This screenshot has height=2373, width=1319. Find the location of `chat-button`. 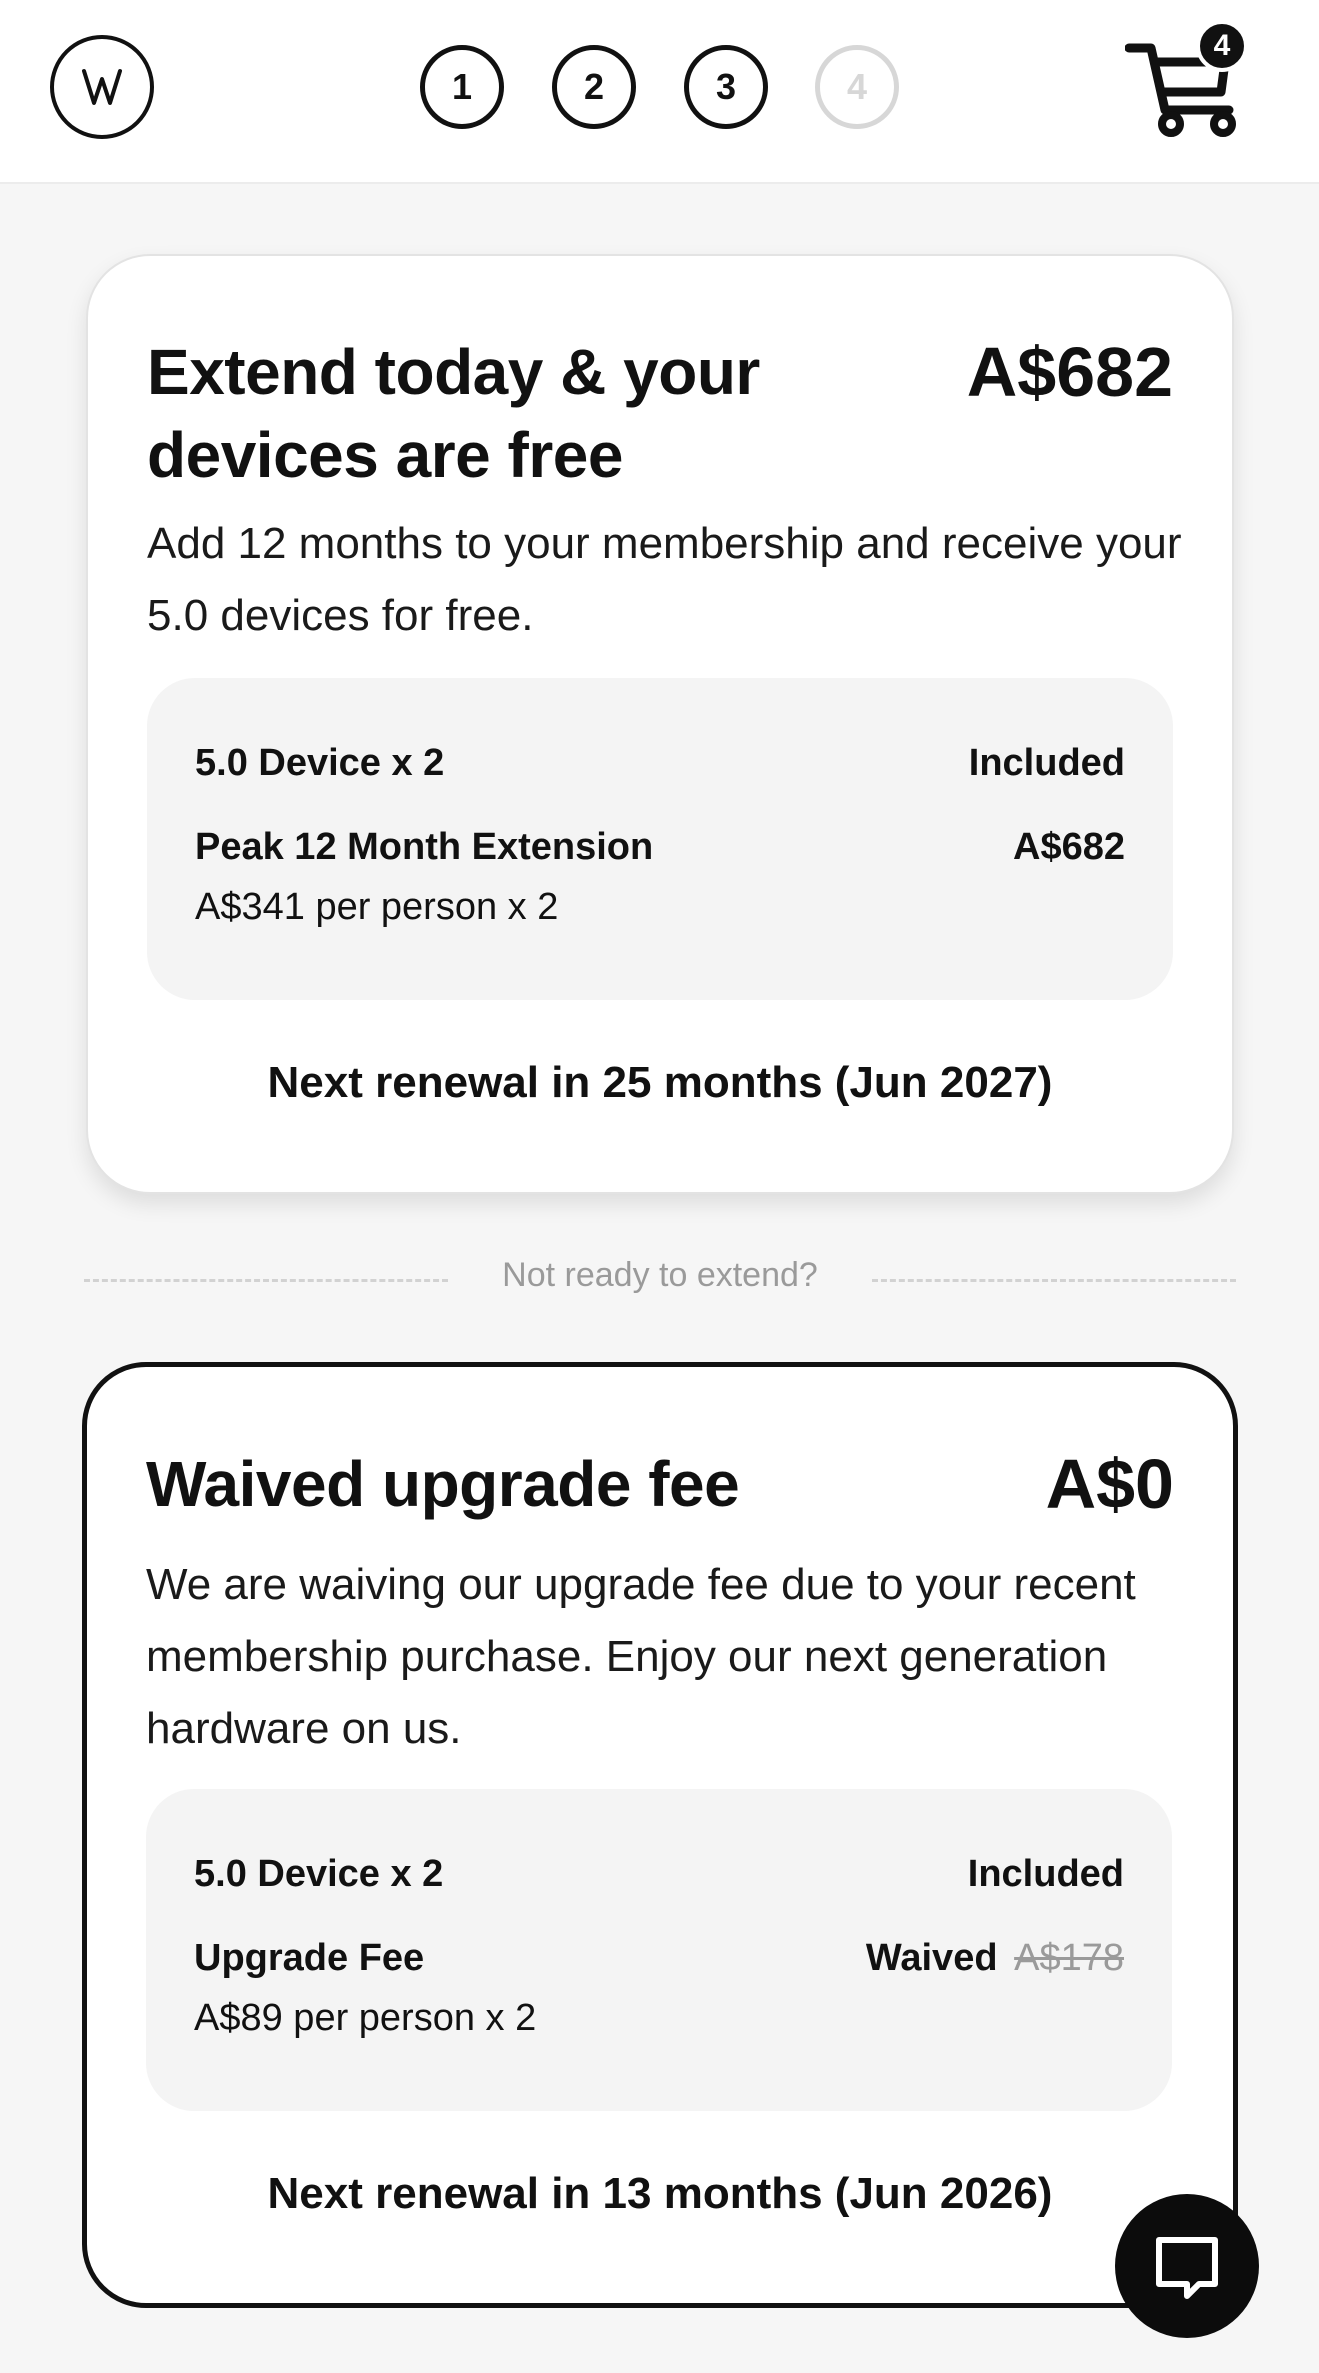

chat-button is located at coordinates (1187, 2266).